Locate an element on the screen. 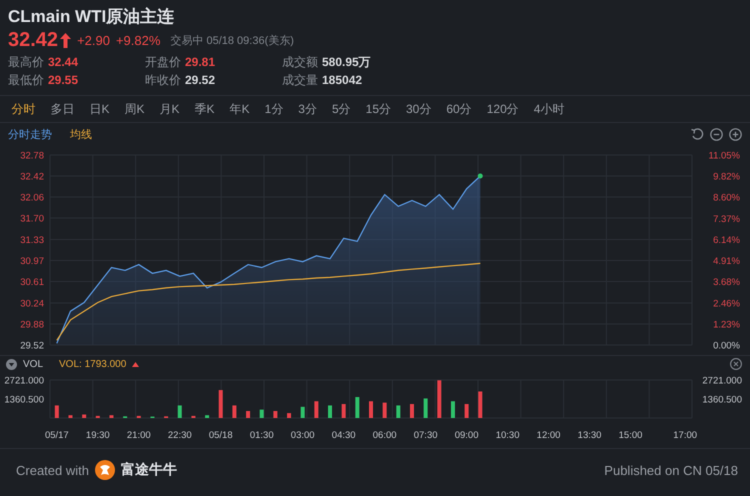  period-tab: 多日 is located at coordinates (62, 109).